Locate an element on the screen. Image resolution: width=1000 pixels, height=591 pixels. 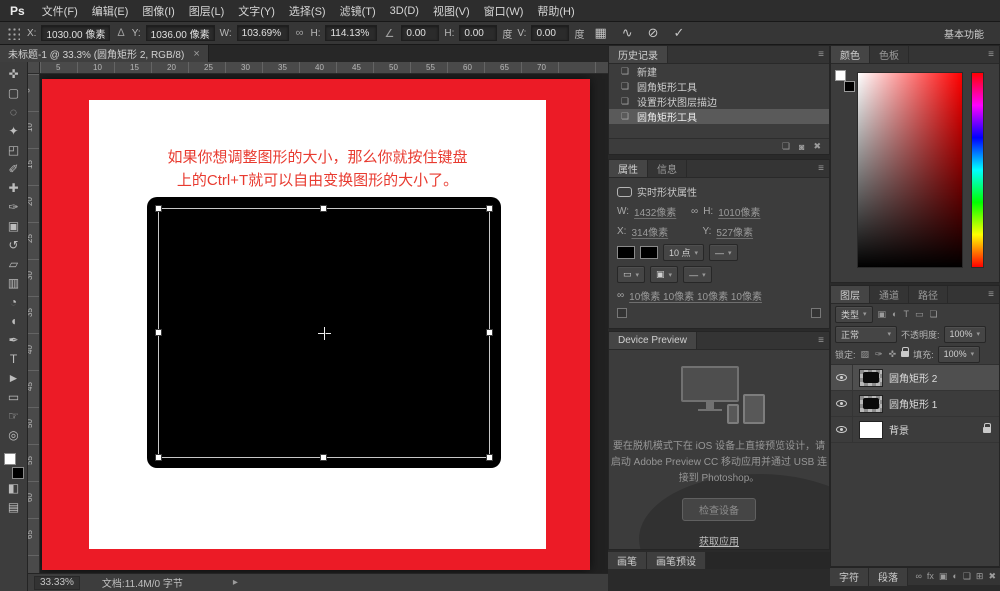
lock-position-icon: ✜ is located at coordinates (893, 354).